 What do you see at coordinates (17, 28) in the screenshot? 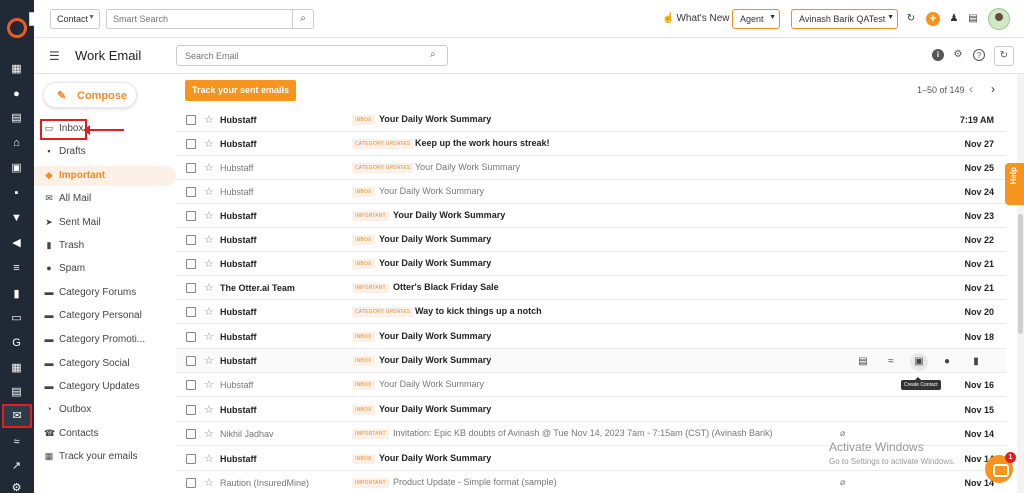
I see `app-logo` at bounding box center [17, 28].